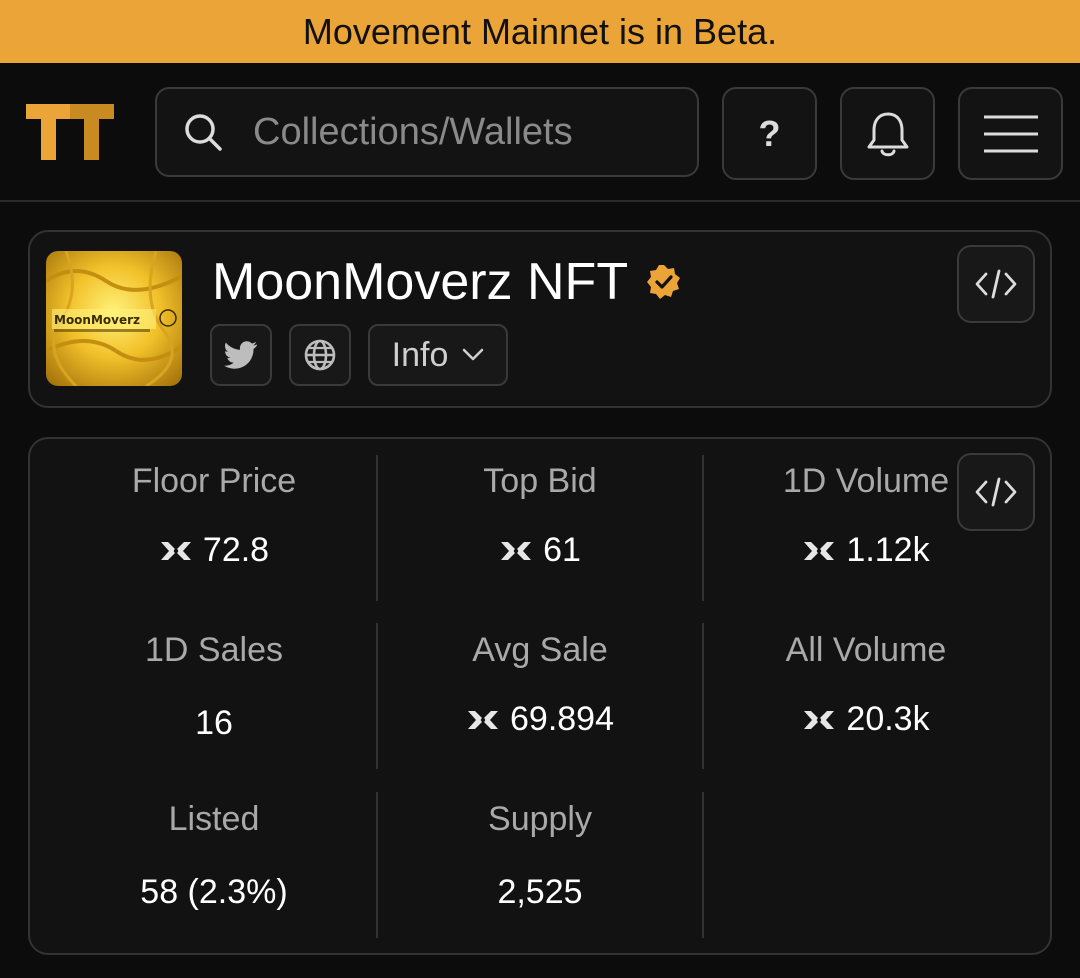 This screenshot has width=1080, height=978. I want to click on collection-title-row: MoonMoverz NFT, so click(447, 282).